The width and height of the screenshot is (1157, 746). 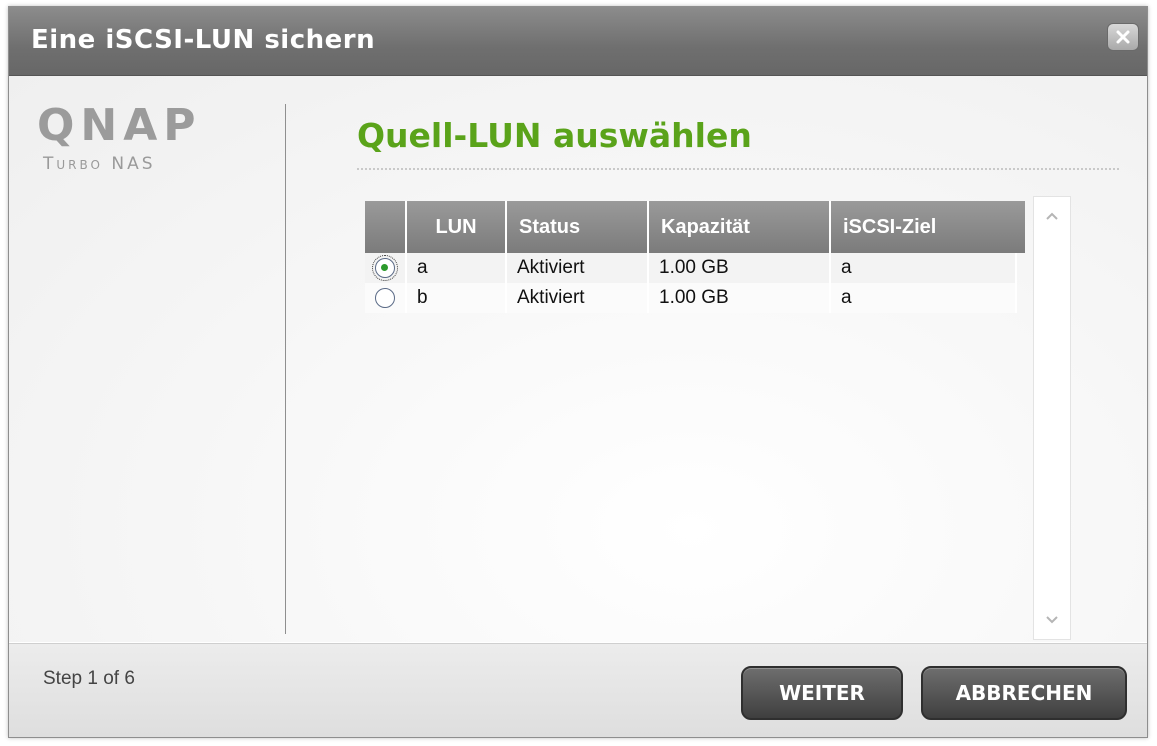 I want to click on table-header: LUN Status Kapazität iSCSI-Ziel, so click(x=695, y=227).